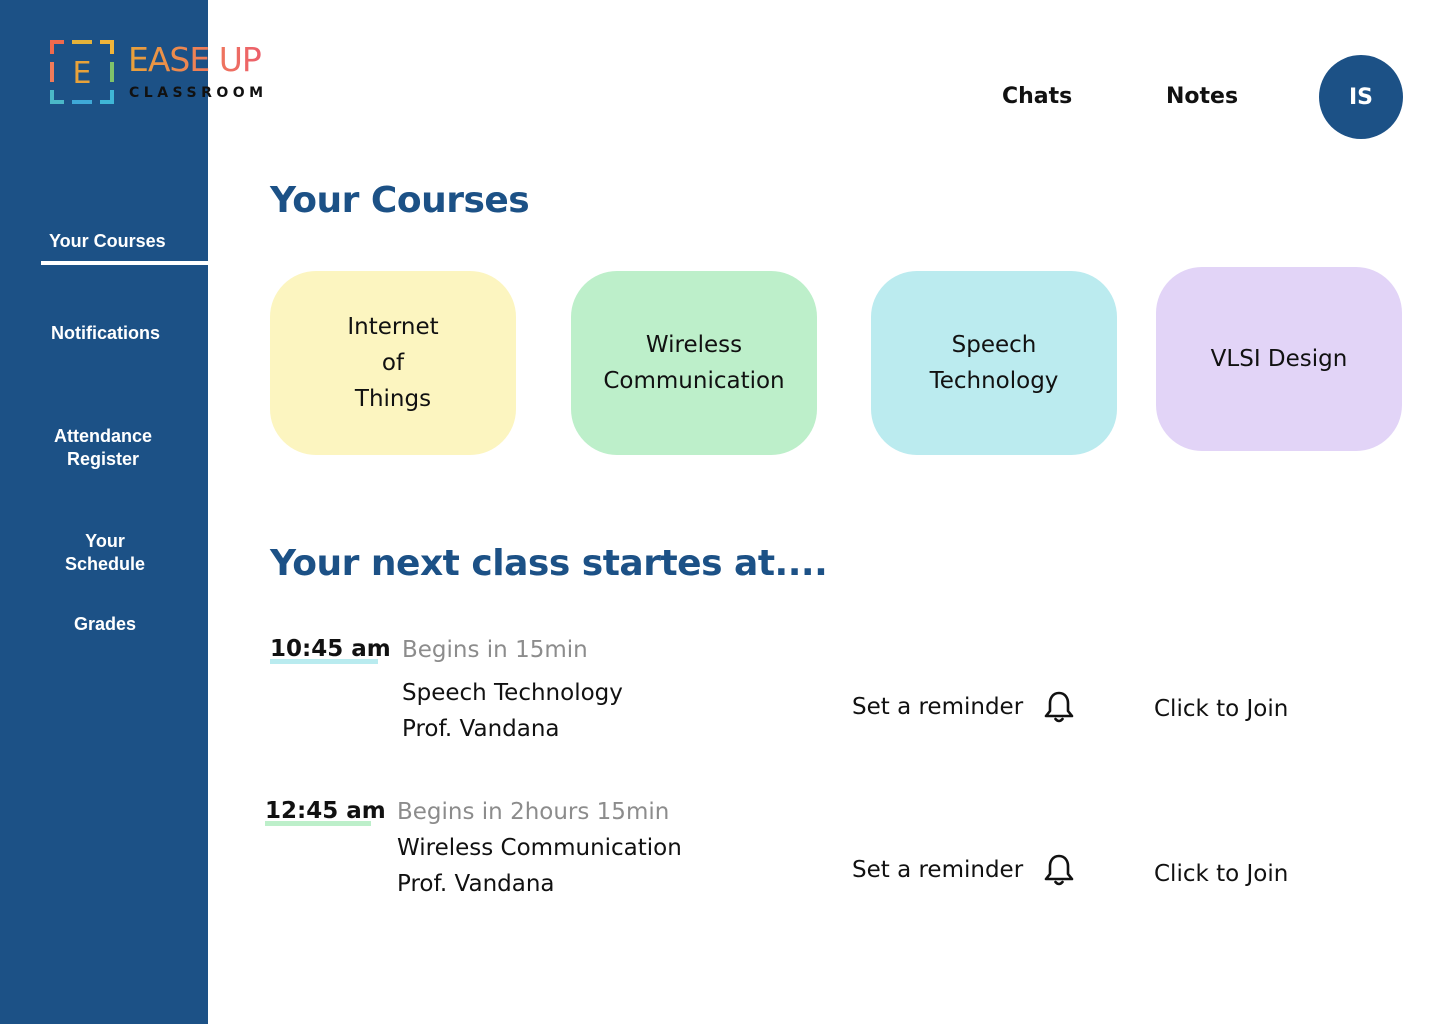  What do you see at coordinates (105, 552) in the screenshot?
I see `sidebar-item-label: Your Schedule` at bounding box center [105, 552].